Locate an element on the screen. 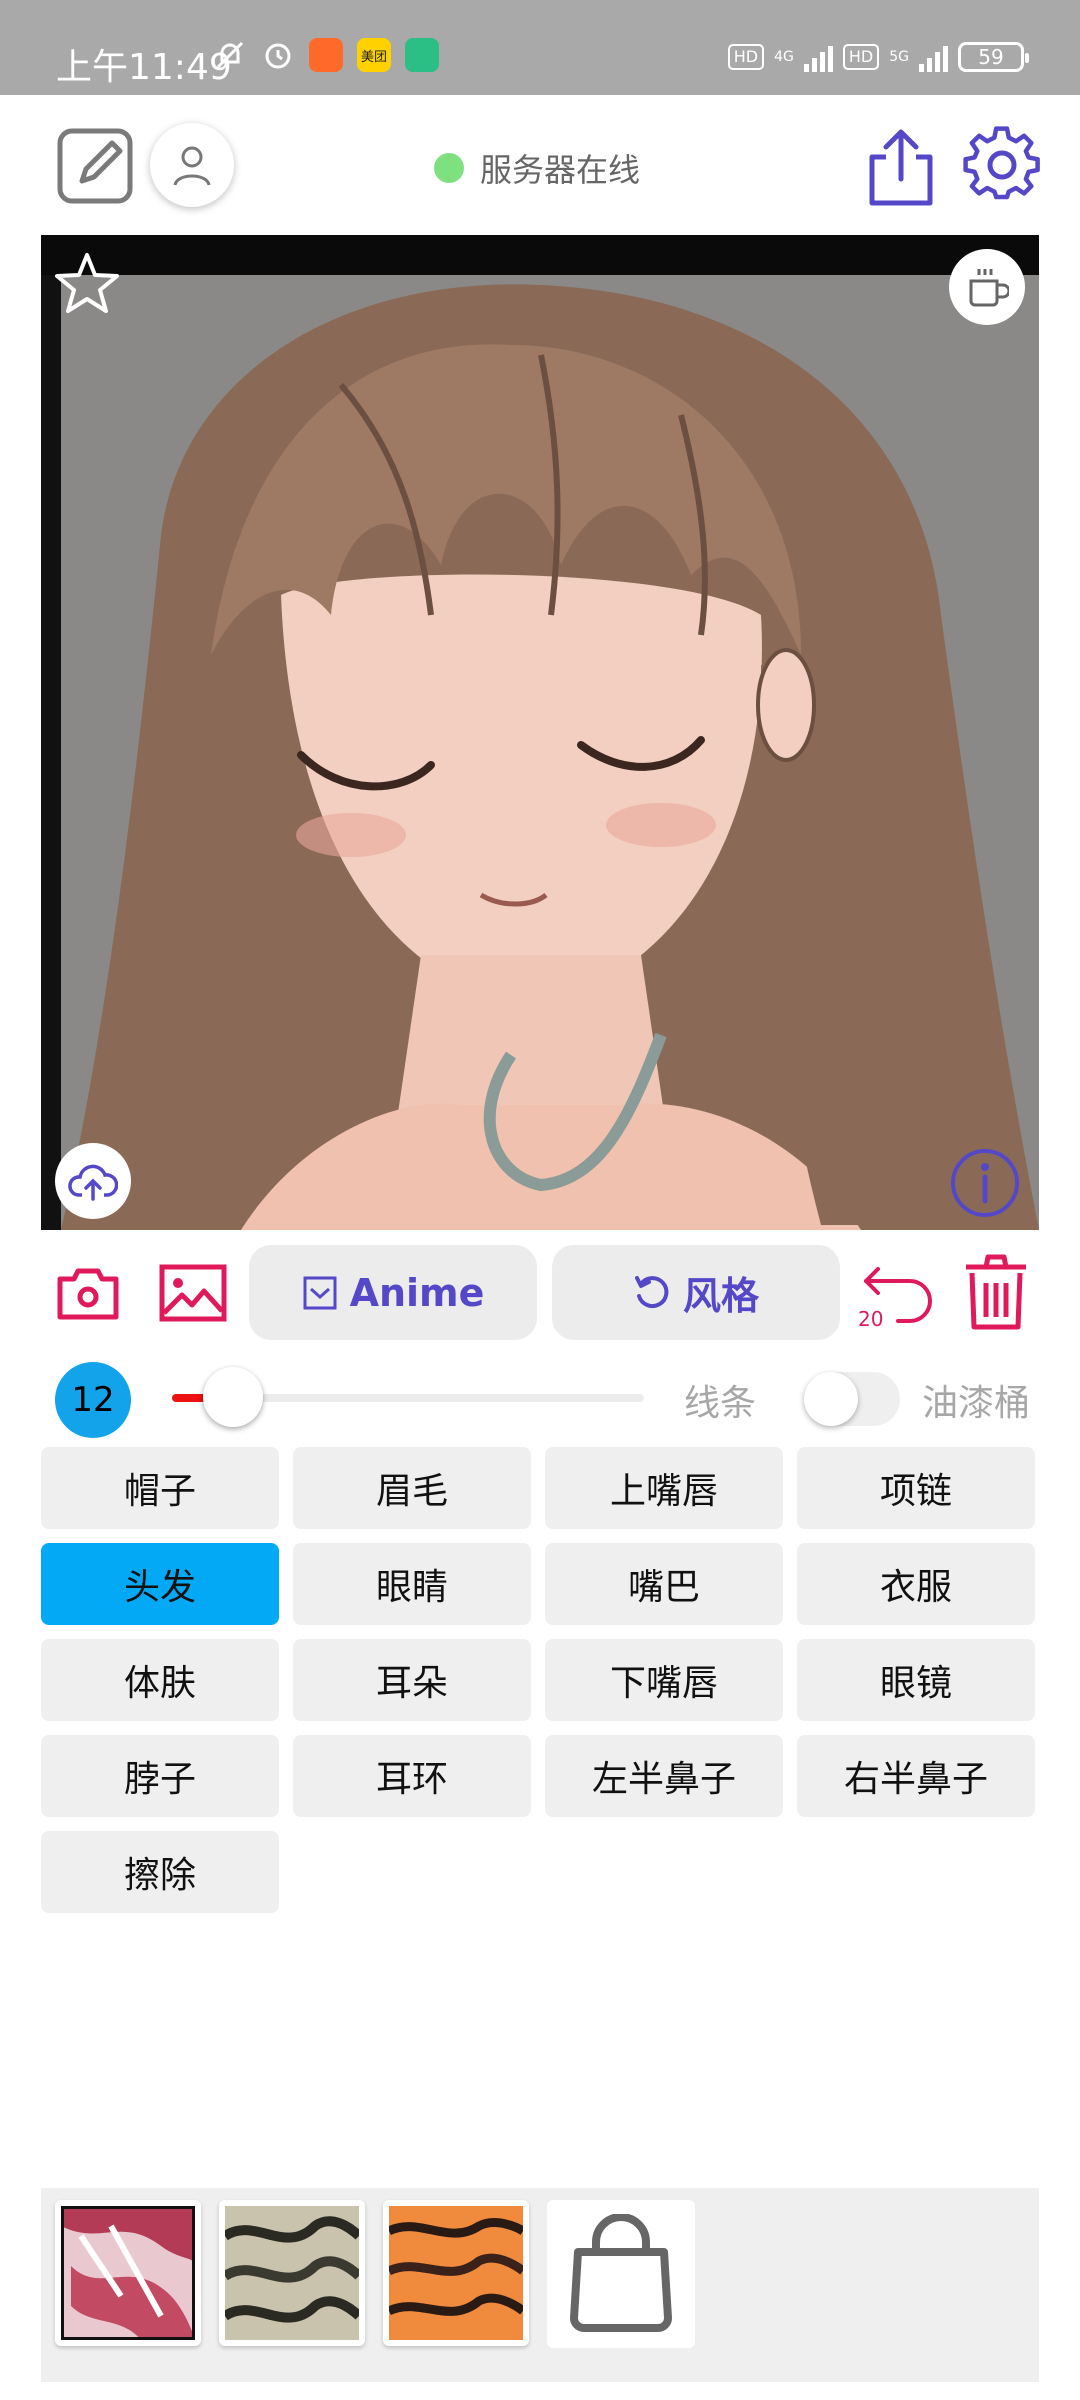  favorite-button is located at coordinates (87, 283).